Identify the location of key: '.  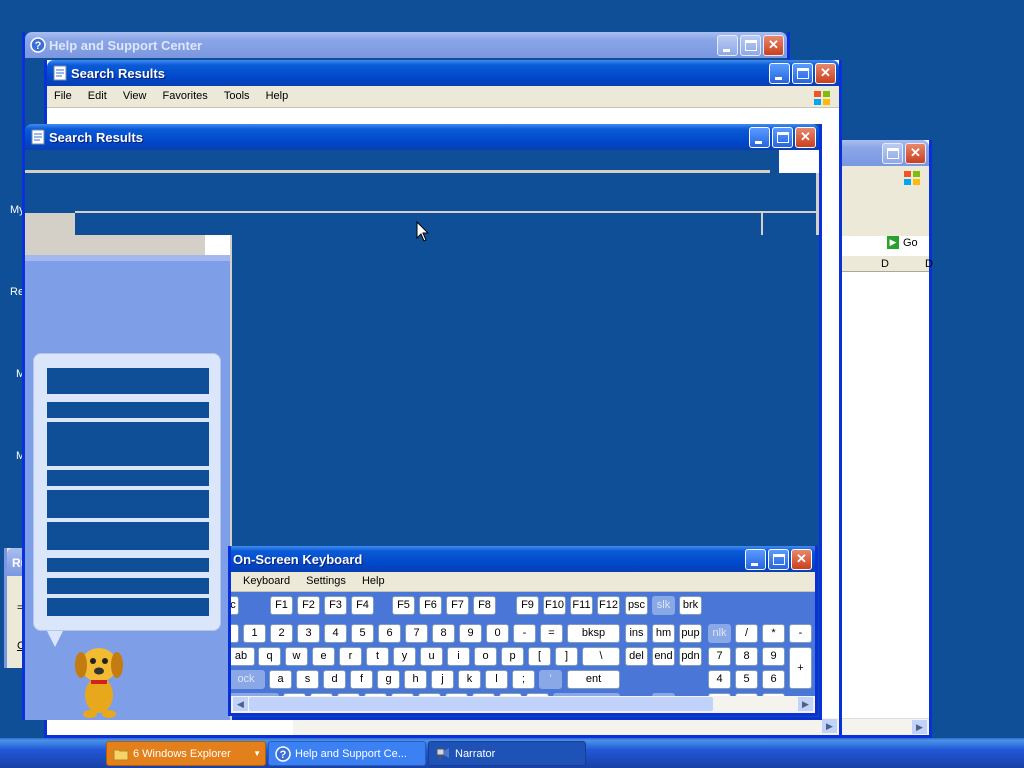
(550, 679).